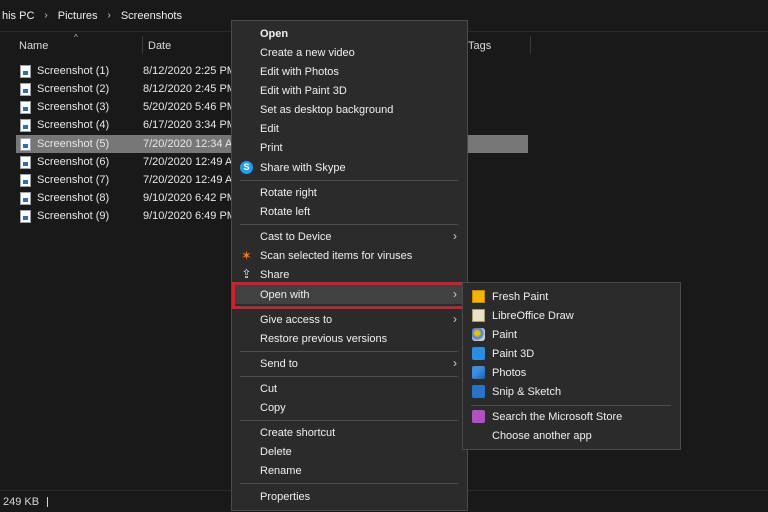 This screenshot has width=768, height=512. I want to click on menu-item-rotate-left: Rotate left, so click(349, 211).